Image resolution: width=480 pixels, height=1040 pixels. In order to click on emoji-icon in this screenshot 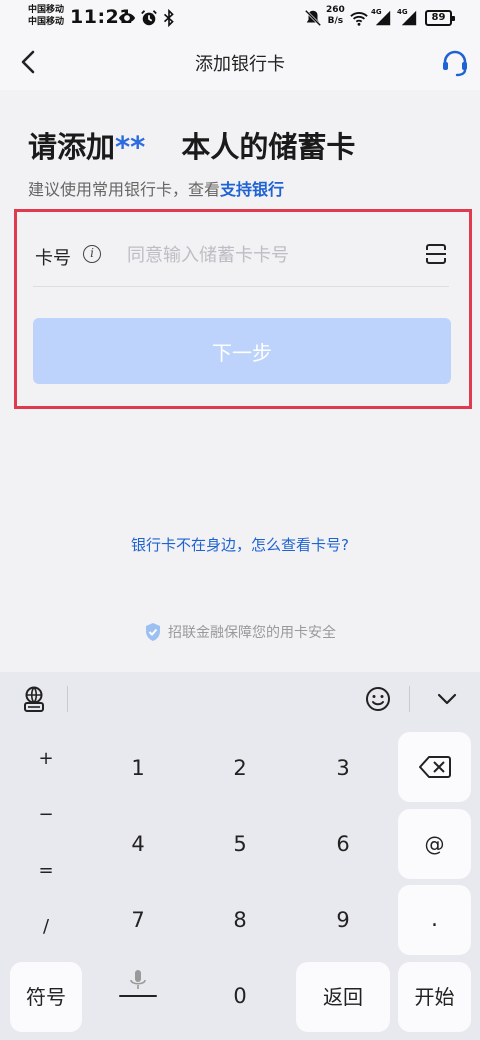, I will do `click(378, 699)`.